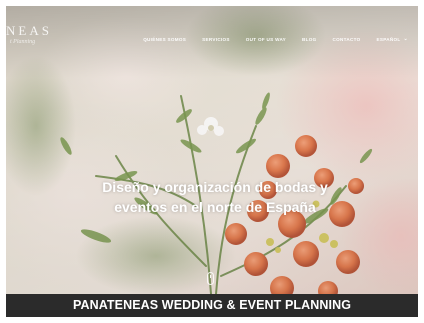 The height and width of the screenshot is (323, 424). I want to click on nav-item-contacto: CONTACTO, so click(347, 39).